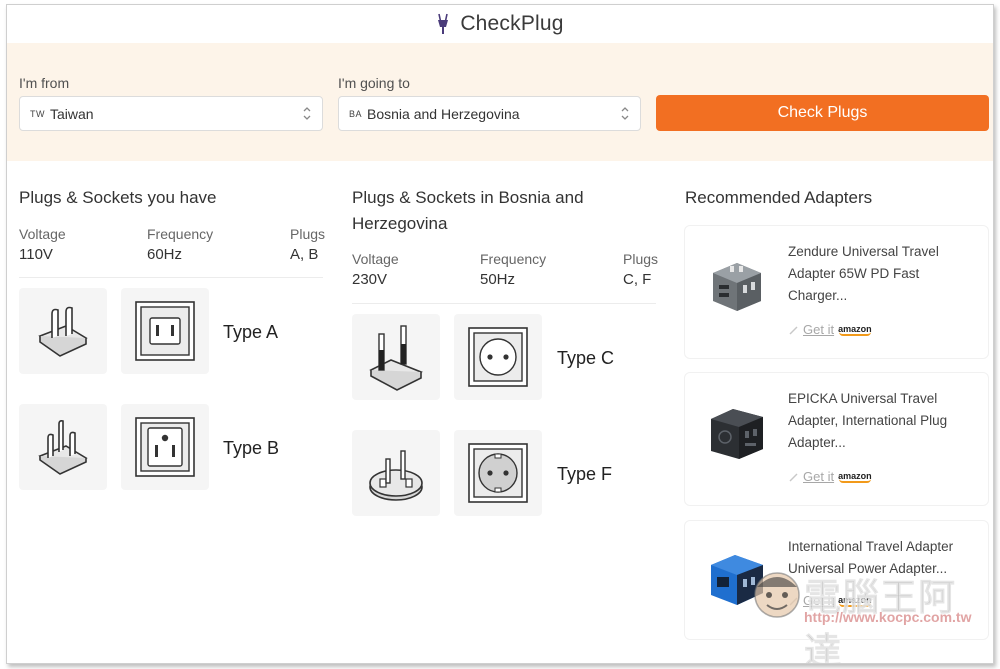 The image size is (1000, 669). Describe the element at coordinates (304, 254) in the screenshot. I see `have-plugs-value: A, B` at that location.